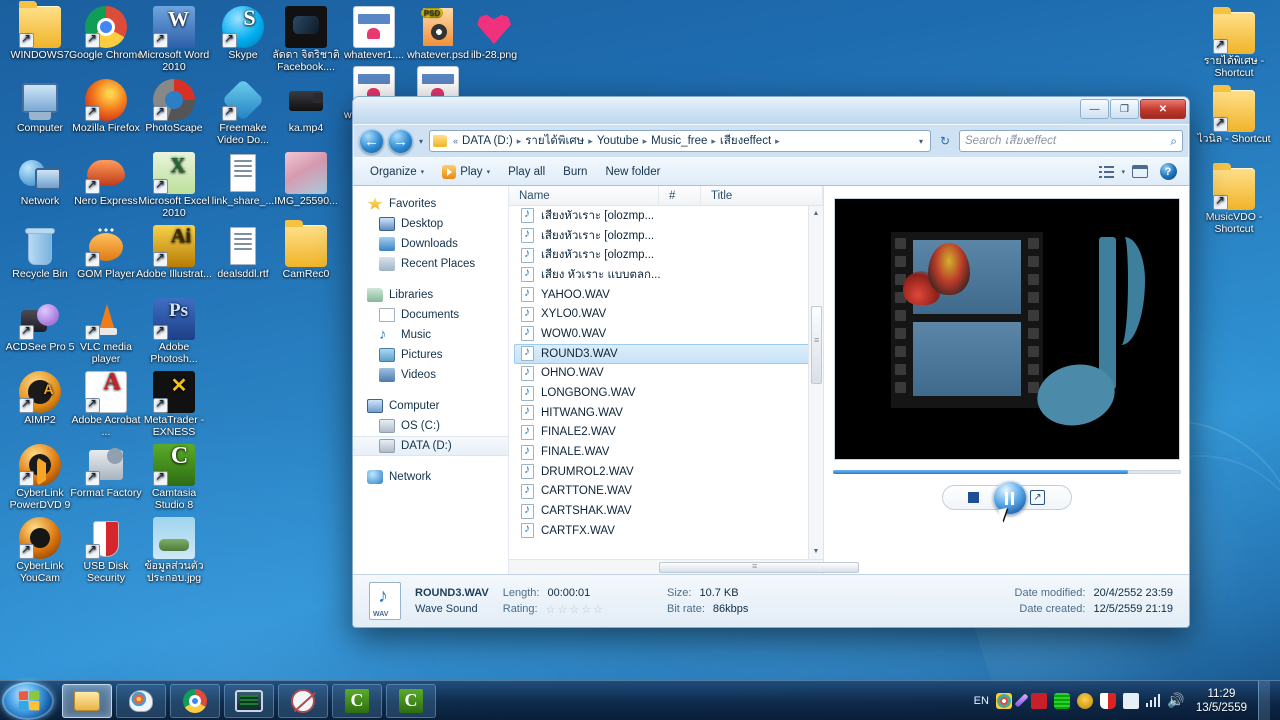 This screenshot has width=1280, height=720. Describe the element at coordinates (816, 551) in the screenshot. I see `scroll-down-icon: ▼` at that location.